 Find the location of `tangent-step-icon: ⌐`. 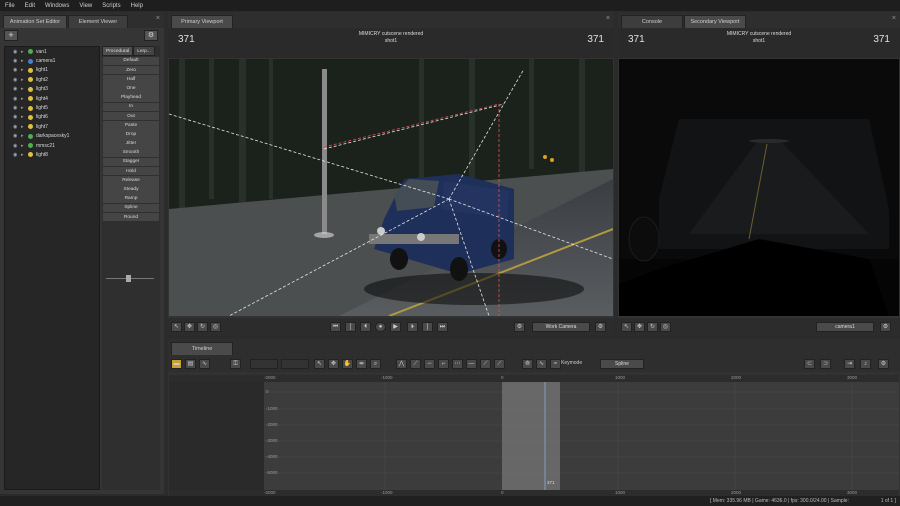

tangent-step-icon: ⌐ is located at coordinates (443, 364).